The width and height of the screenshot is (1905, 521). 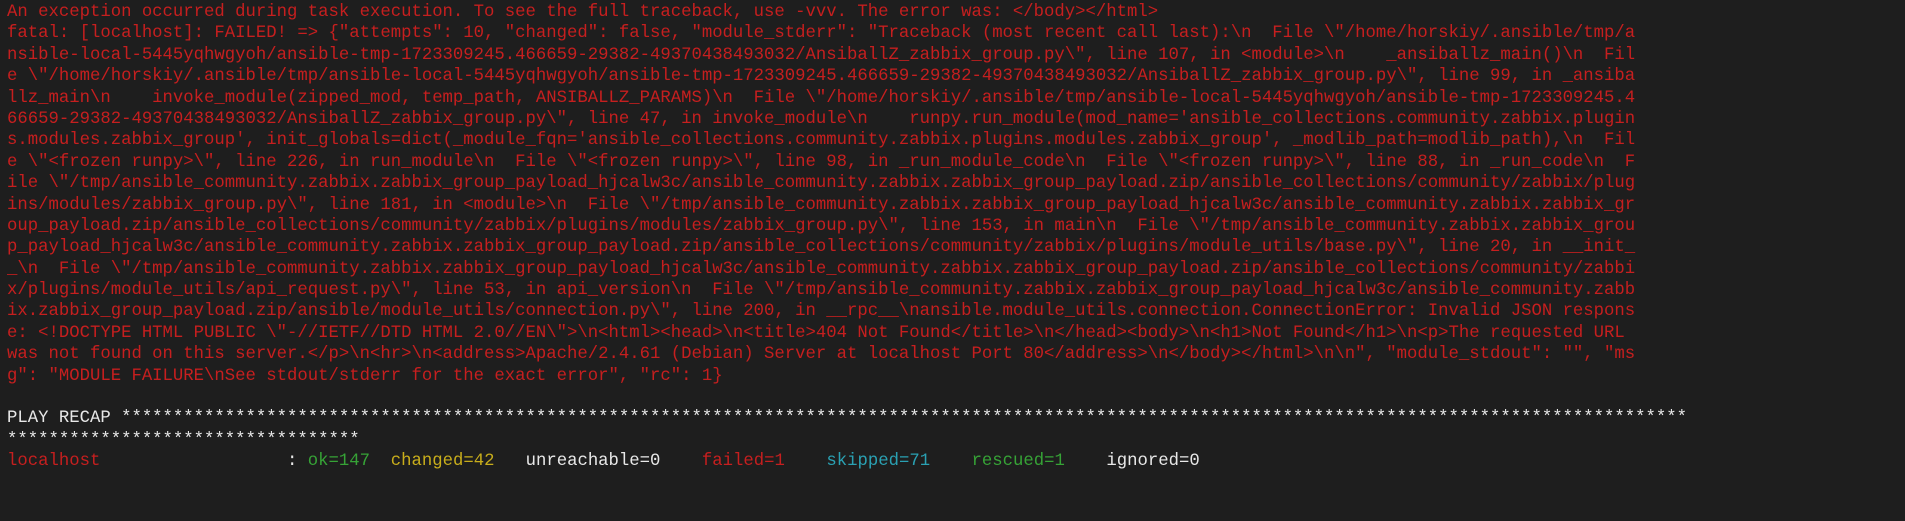 I want to click on recap-skipped: skipped=71, so click(x=878, y=462).